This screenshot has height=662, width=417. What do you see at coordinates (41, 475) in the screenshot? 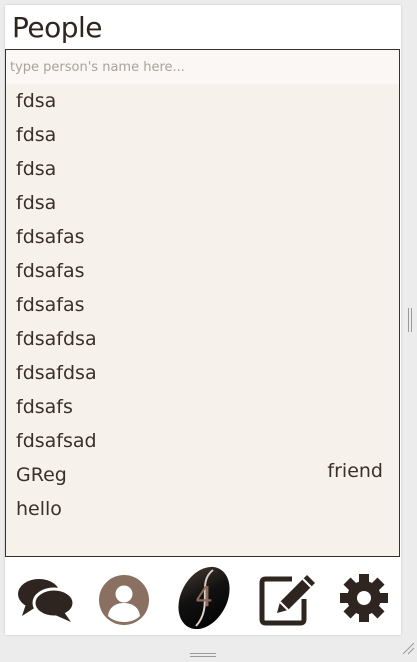
I see `person-name: GReg` at bounding box center [41, 475].